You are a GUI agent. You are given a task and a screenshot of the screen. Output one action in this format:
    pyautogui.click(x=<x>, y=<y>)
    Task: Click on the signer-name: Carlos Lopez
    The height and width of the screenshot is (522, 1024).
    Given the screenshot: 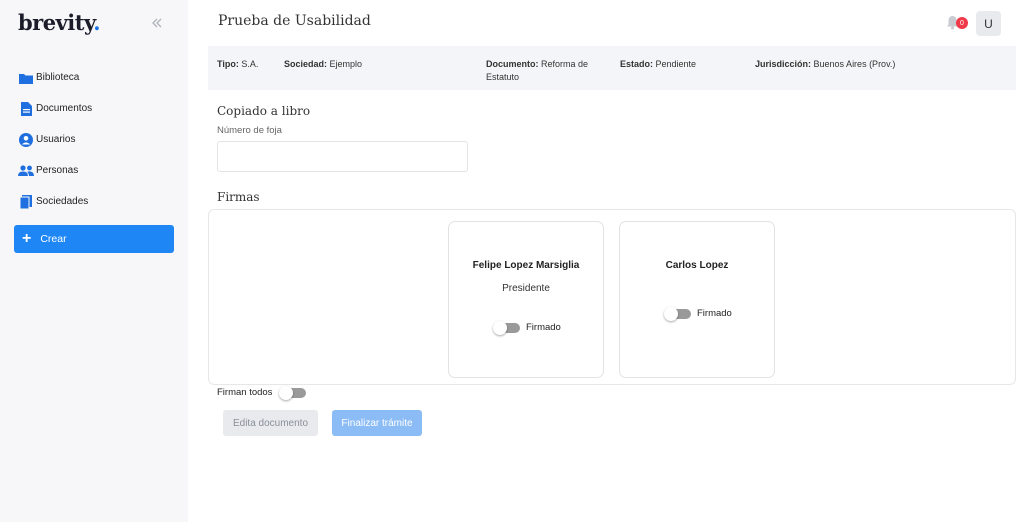 What is the action you would take?
    pyautogui.click(x=697, y=265)
    